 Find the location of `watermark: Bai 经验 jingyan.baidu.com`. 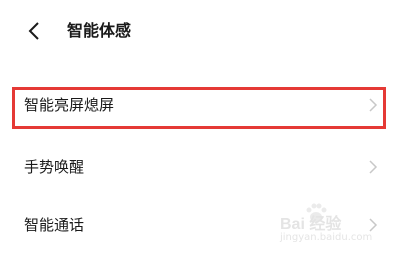

watermark: Bai 经验 jingyan.baidu.com is located at coordinates (335, 226).